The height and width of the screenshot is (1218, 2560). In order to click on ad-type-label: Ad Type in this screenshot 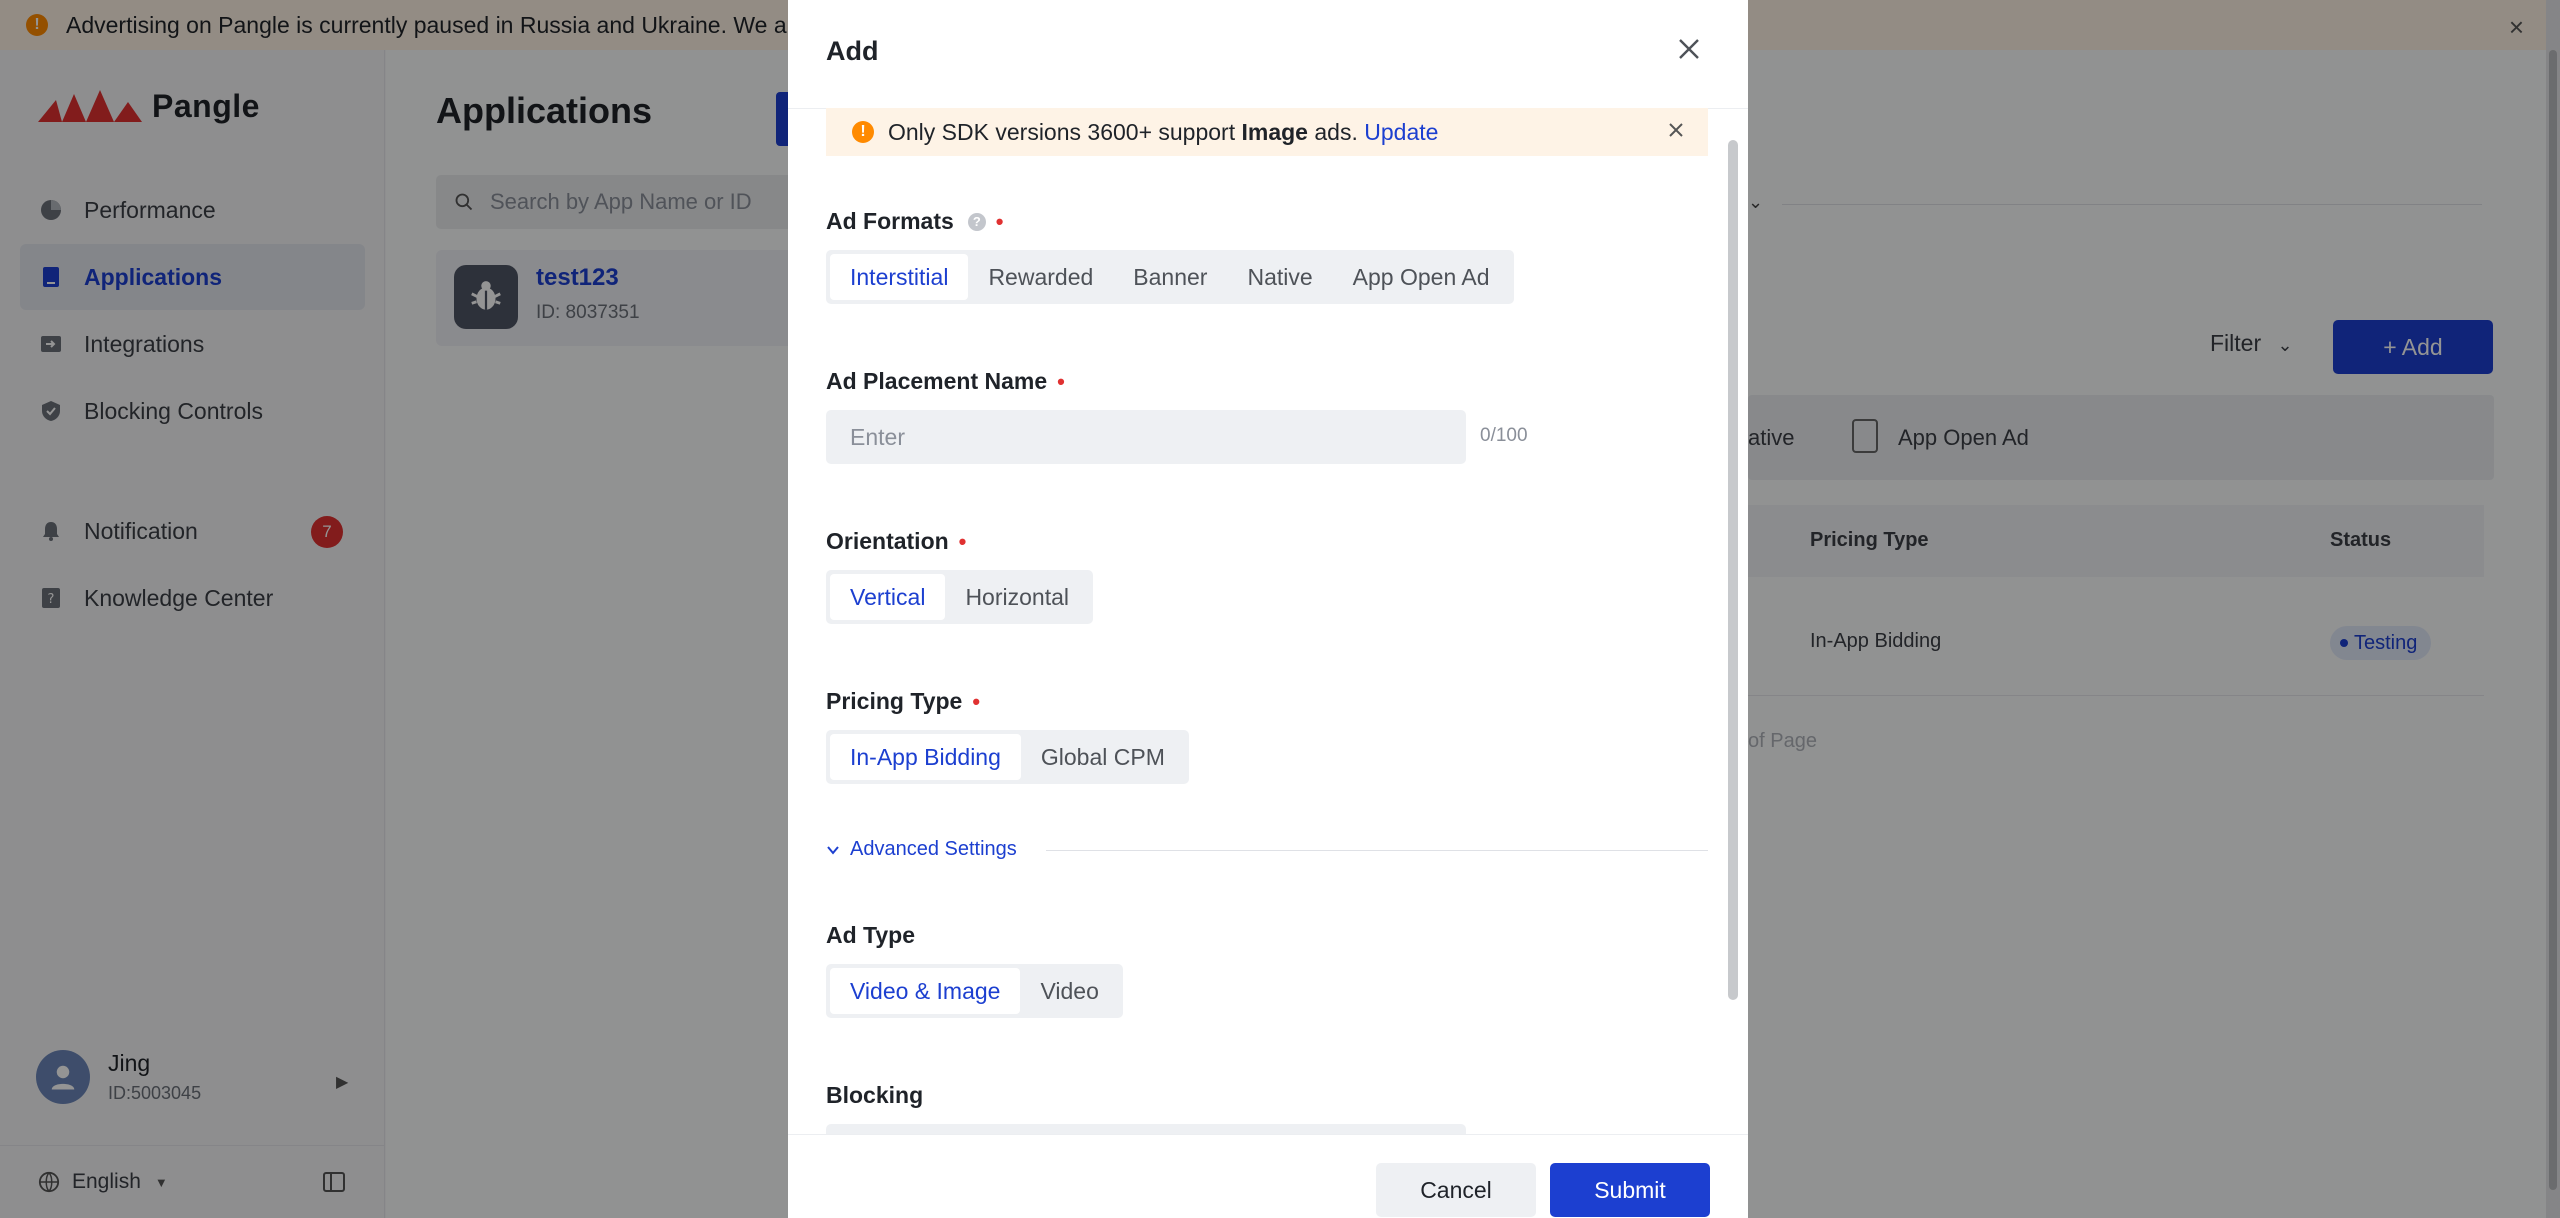, I will do `click(870, 935)`.